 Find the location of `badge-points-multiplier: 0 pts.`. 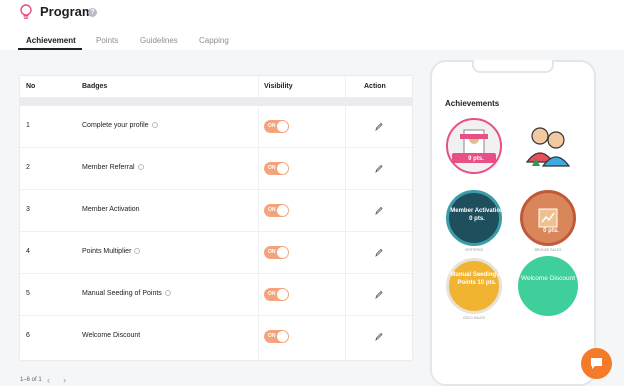

badge-points-multiplier: 0 pts. is located at coordinates (548, 218).